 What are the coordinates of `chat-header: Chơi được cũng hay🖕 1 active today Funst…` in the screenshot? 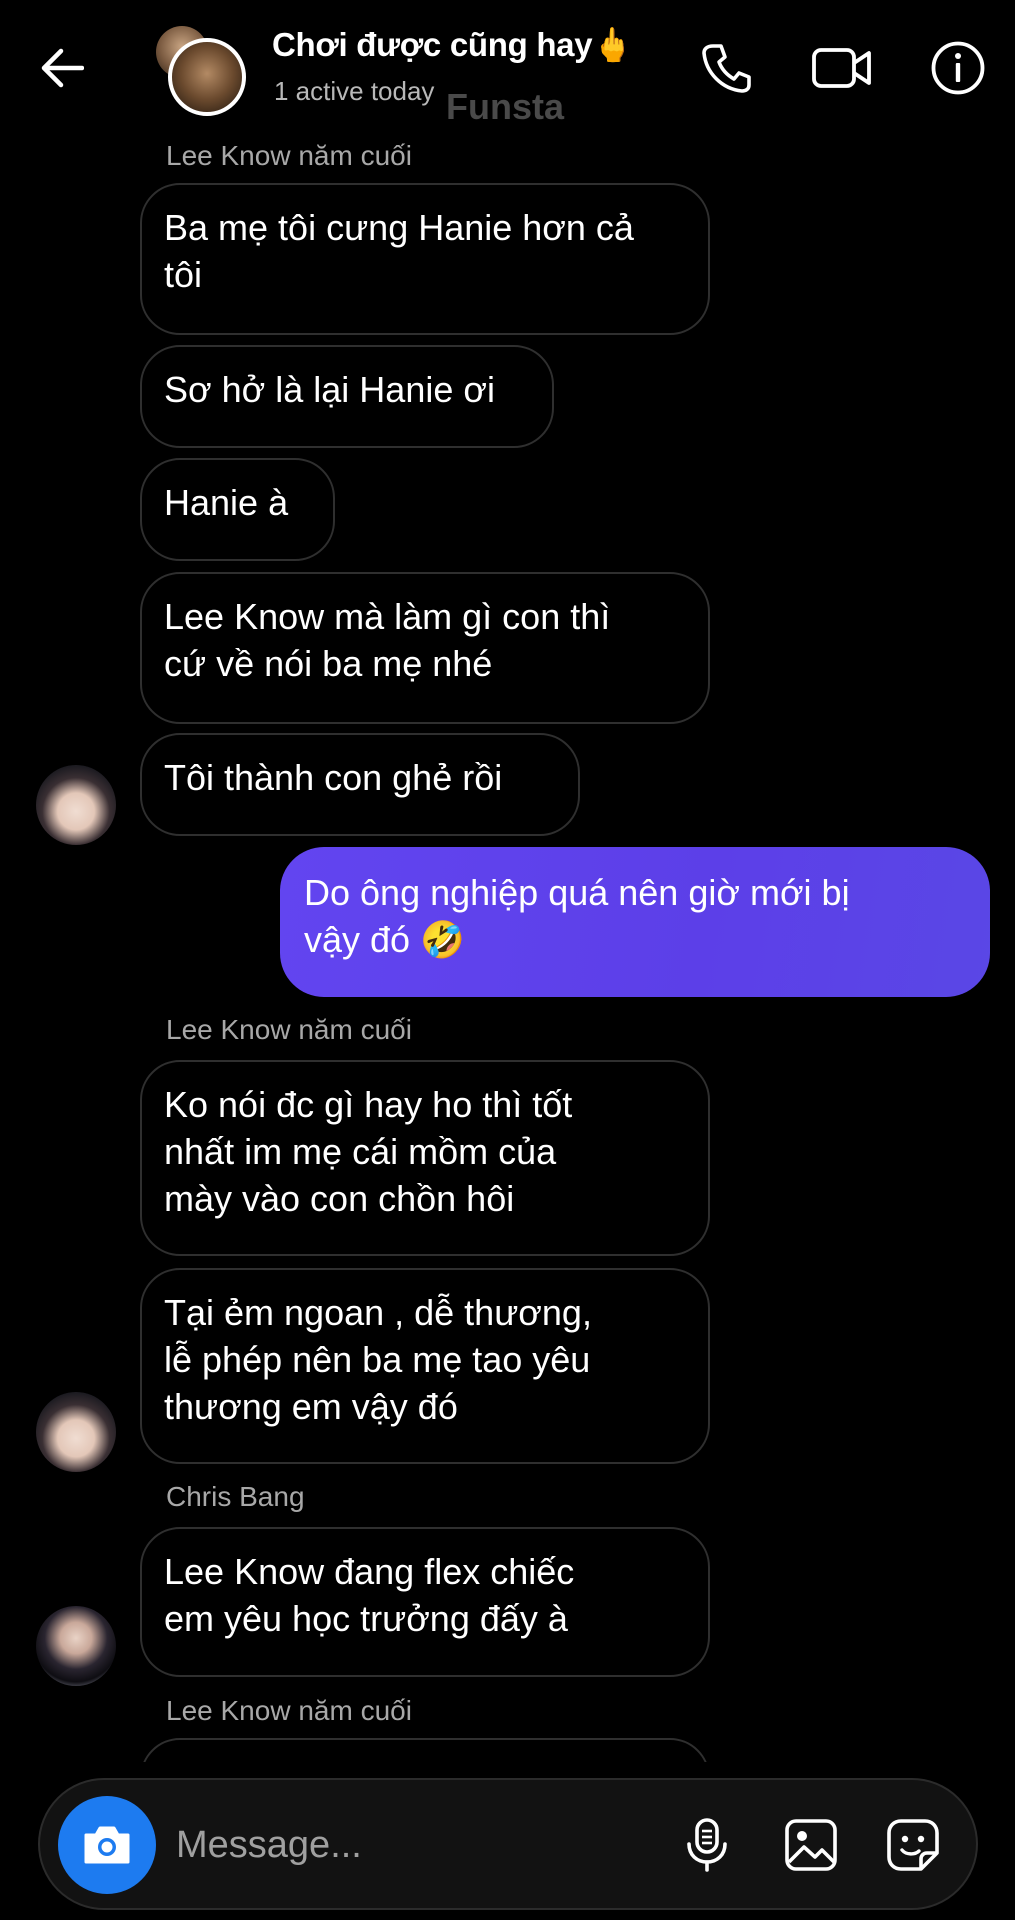 It's located at (507, 70).